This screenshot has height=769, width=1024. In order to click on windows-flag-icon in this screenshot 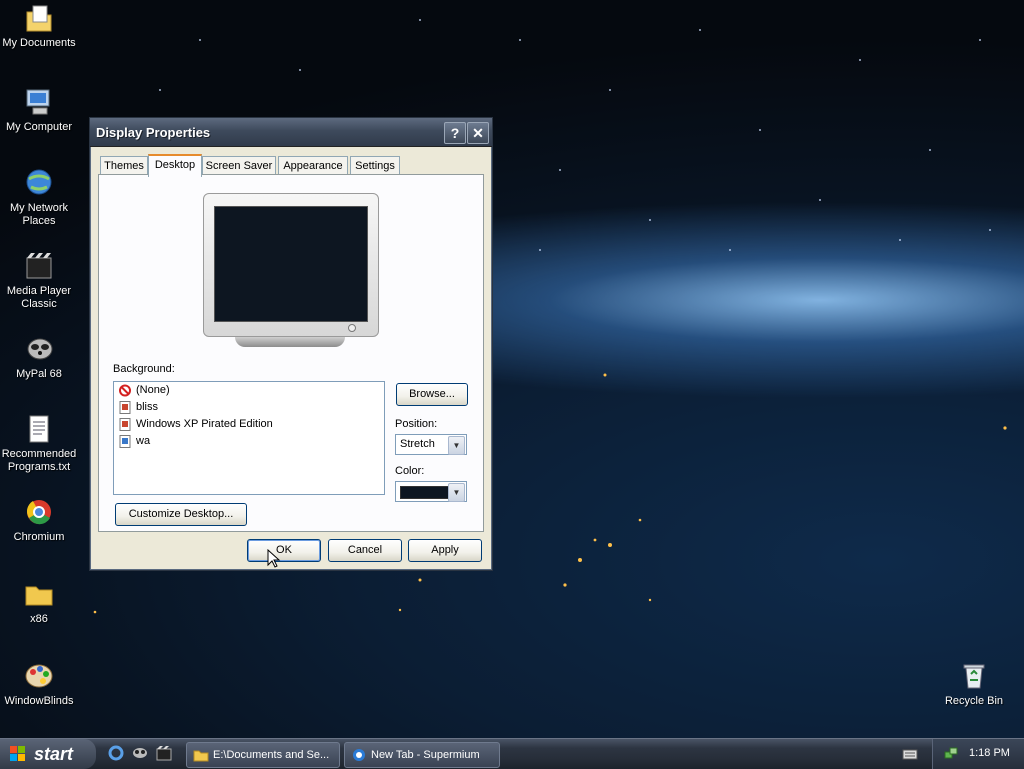, I will do `click(17, 753)`.